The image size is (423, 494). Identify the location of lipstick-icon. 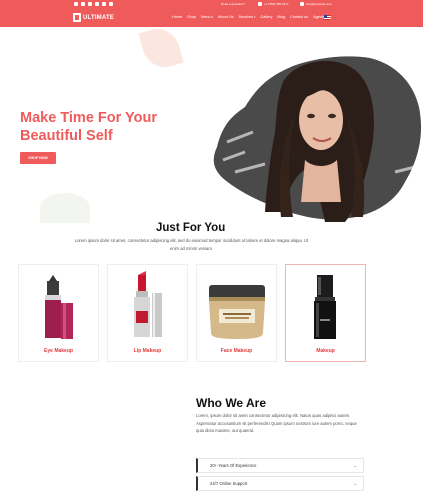
(148, 304).